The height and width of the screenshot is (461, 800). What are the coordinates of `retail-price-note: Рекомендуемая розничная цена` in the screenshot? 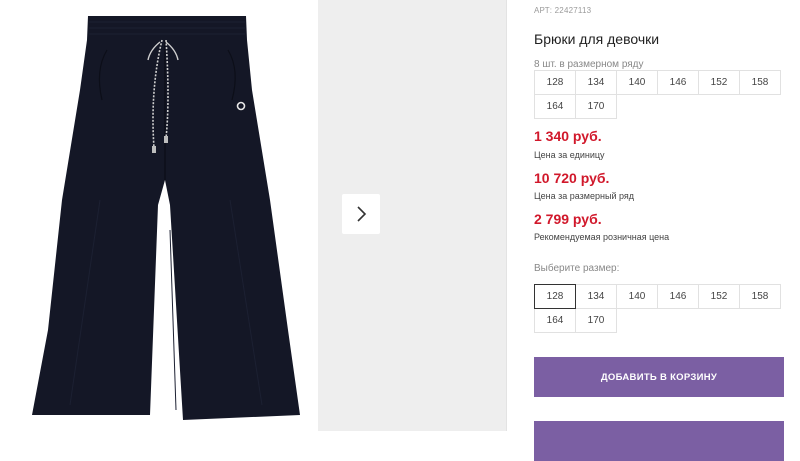 It's located at (602, 237).